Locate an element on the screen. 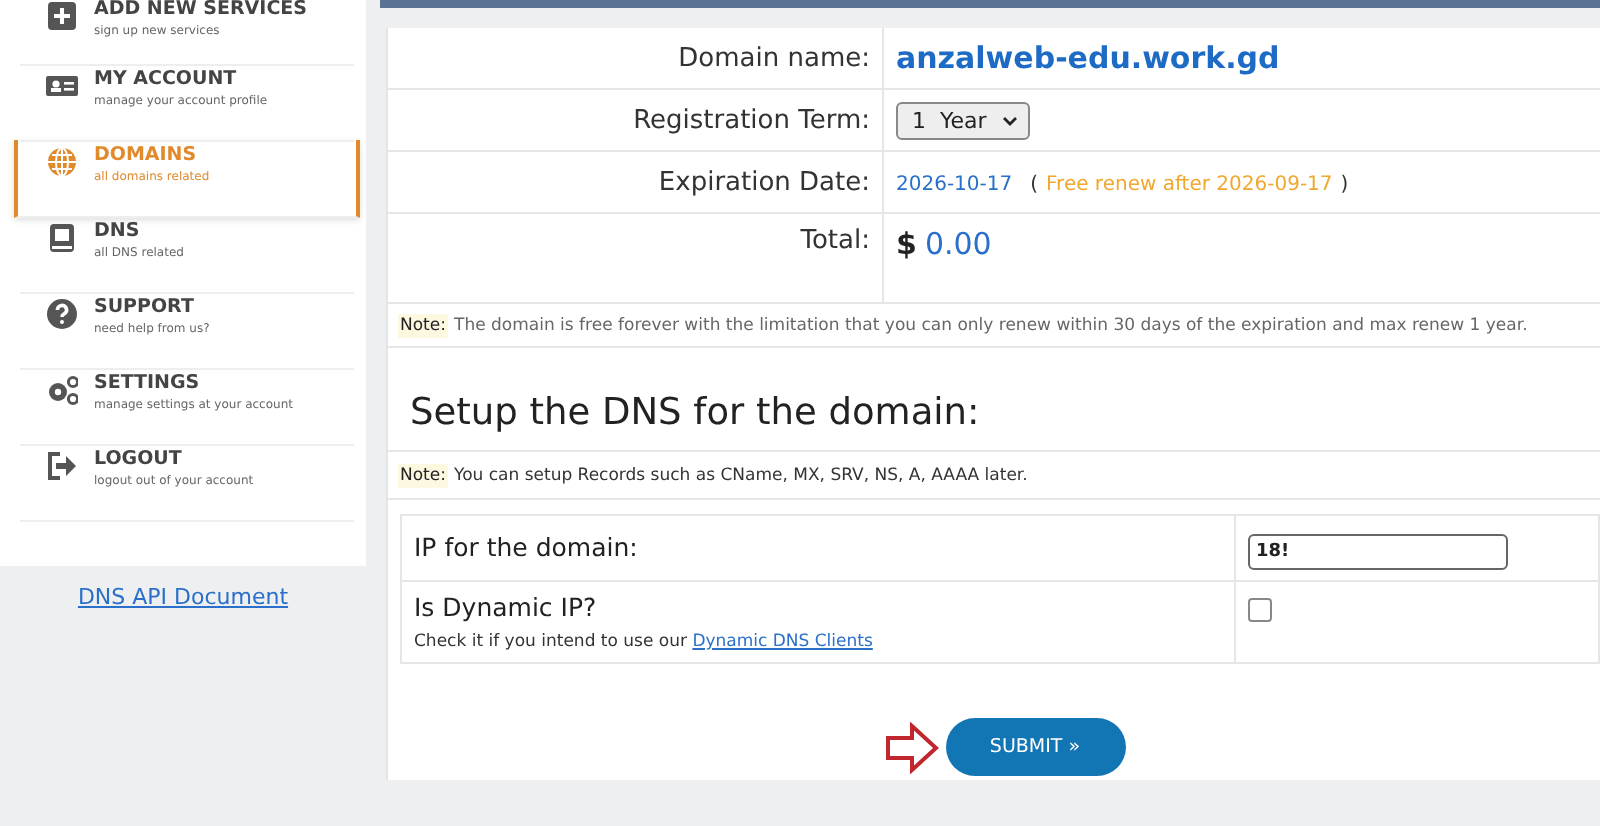  note-text: You can setup Records such as CName, MX, SRV, NS, A, AAAA later. is located at coordinates (741, 475).